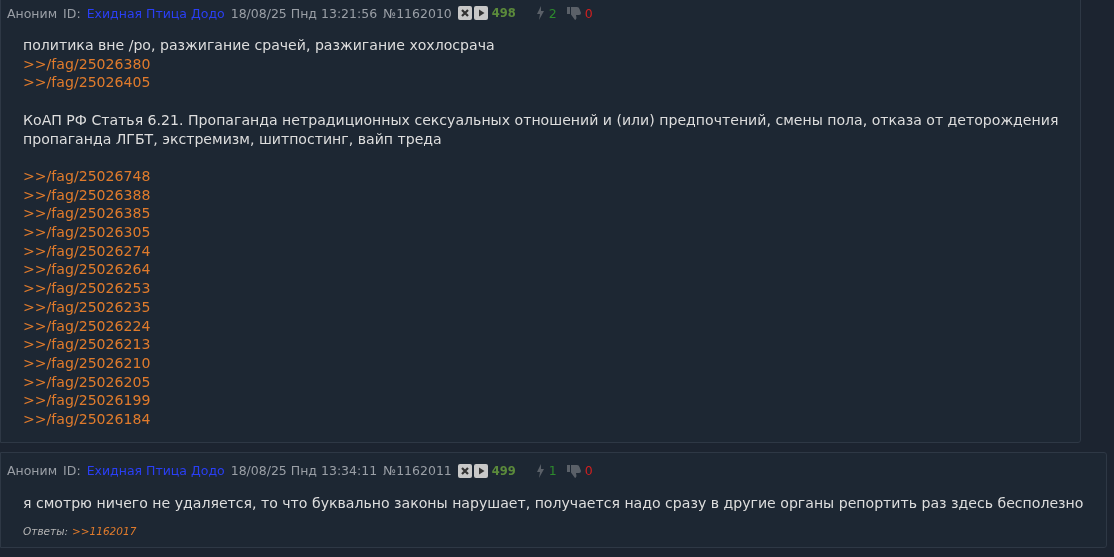  Describe the element at coordinates (87, 213) in the screenshot. I see `quote-link: >>/fag/25026385` at that location.